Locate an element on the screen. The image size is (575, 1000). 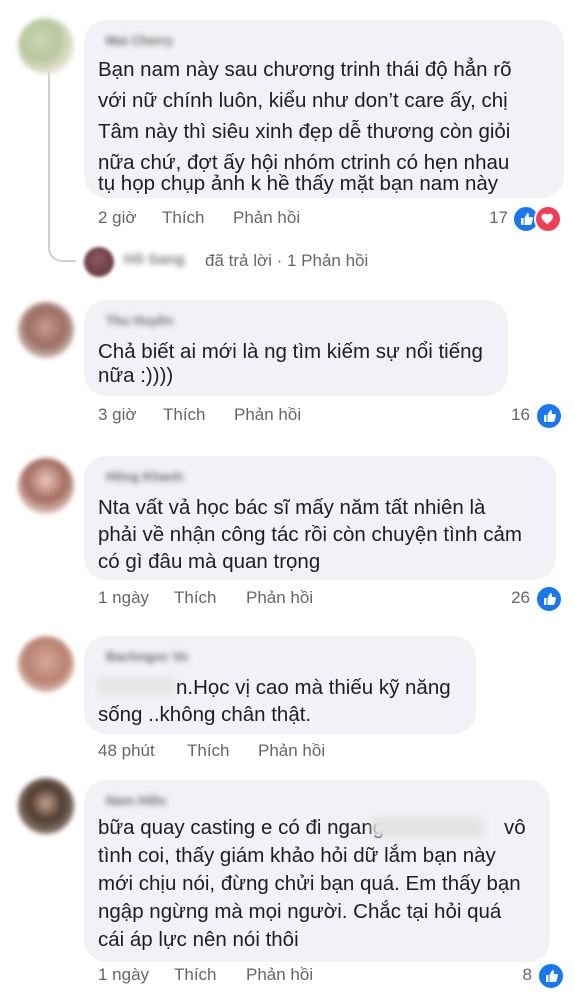
reply-summary-link: đã trả lời · 1 Phản hồi is located at coordinates (286, 261).